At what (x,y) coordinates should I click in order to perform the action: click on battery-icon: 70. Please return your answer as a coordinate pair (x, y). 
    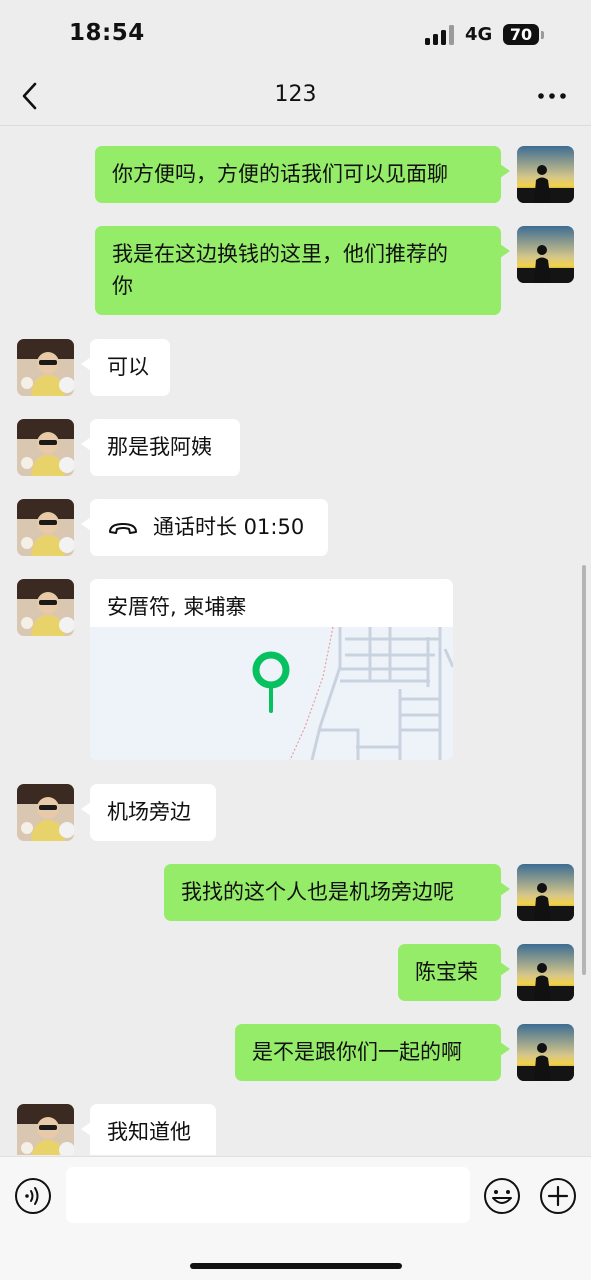
    Looking at the image, I should click on (521, 34).